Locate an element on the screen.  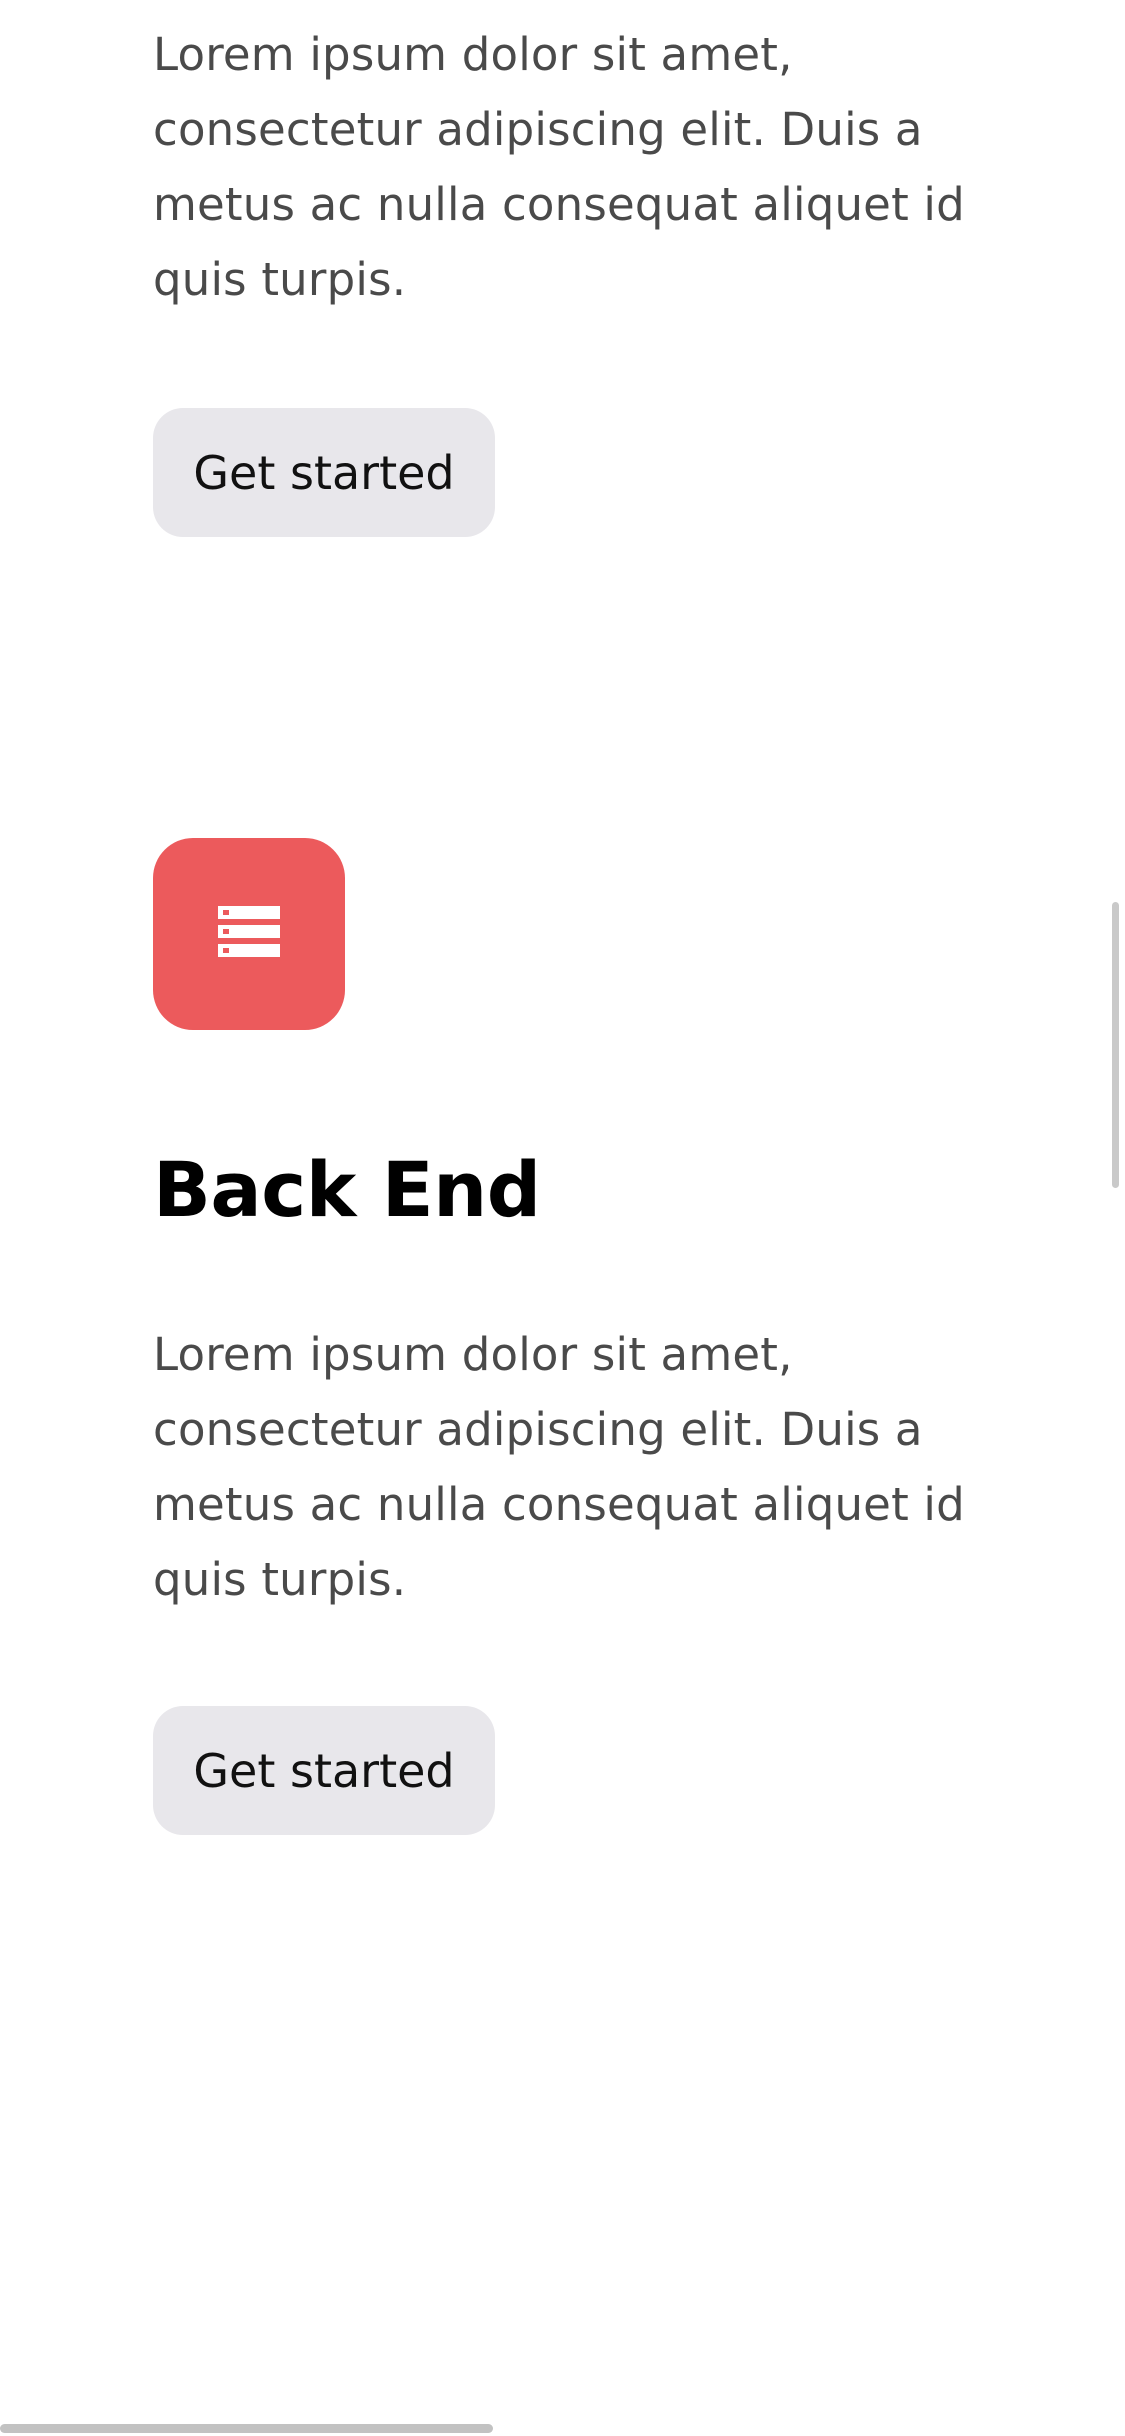
section-title: Back End is located at coordinates (347, 1189).